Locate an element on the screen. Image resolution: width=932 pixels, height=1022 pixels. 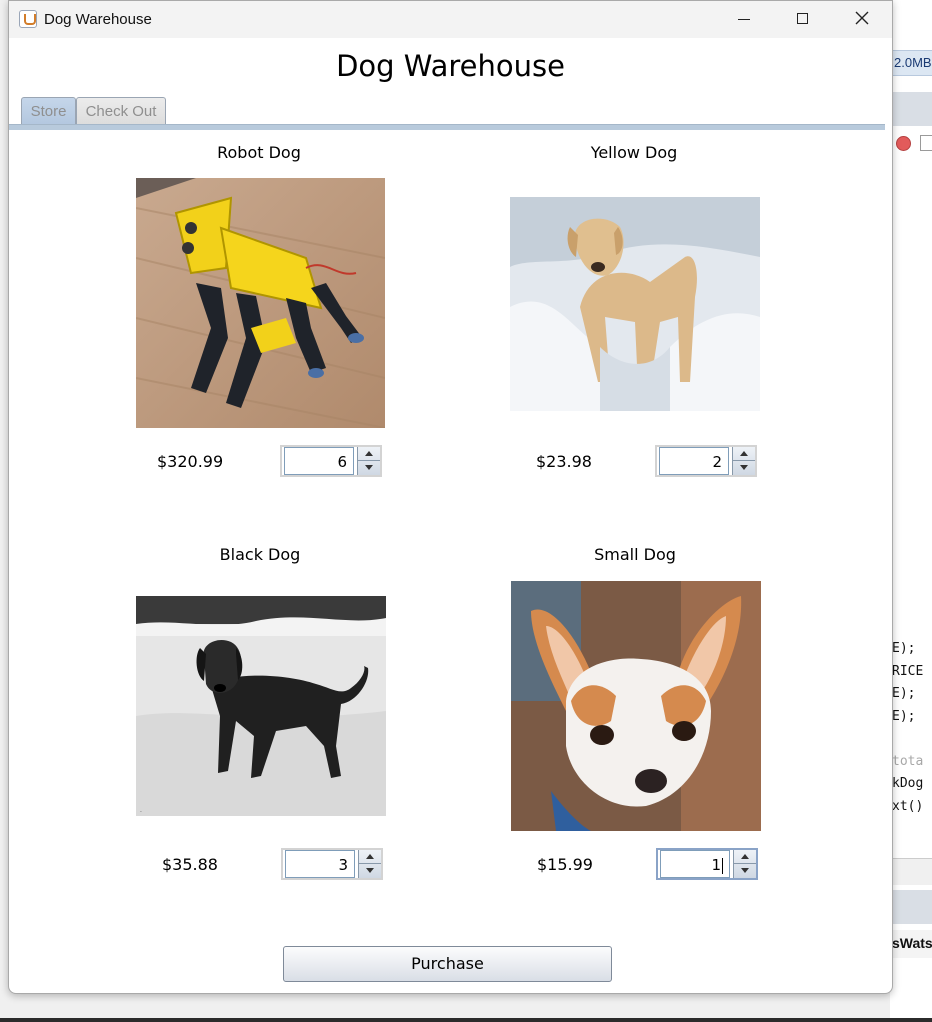
quantity-spinner-small-dog: 1 is located at coordinates (707, 864).